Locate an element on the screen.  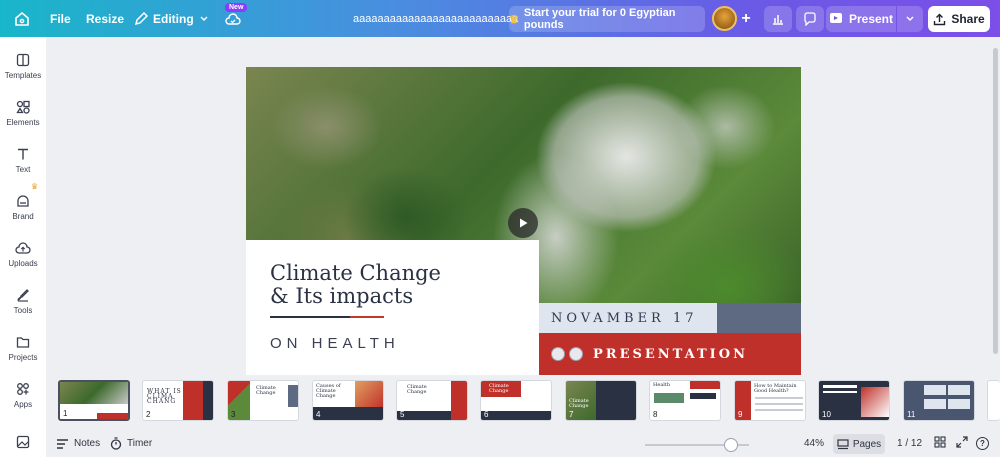
title-box: Climate Change & Its impacts ON HEALTH is located at coordinates (392, 307).